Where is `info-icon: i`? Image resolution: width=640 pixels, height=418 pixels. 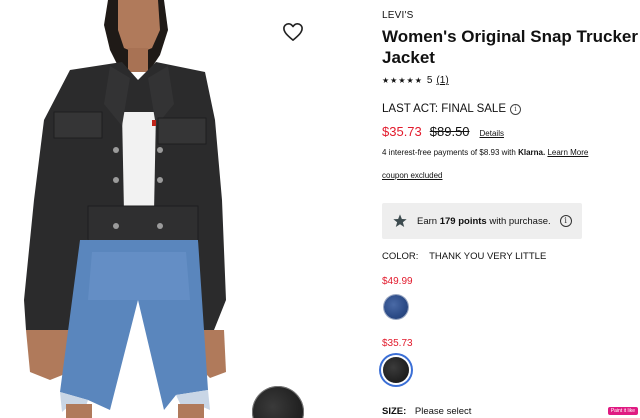
info-icon: i is located at coordinates (515, 109).